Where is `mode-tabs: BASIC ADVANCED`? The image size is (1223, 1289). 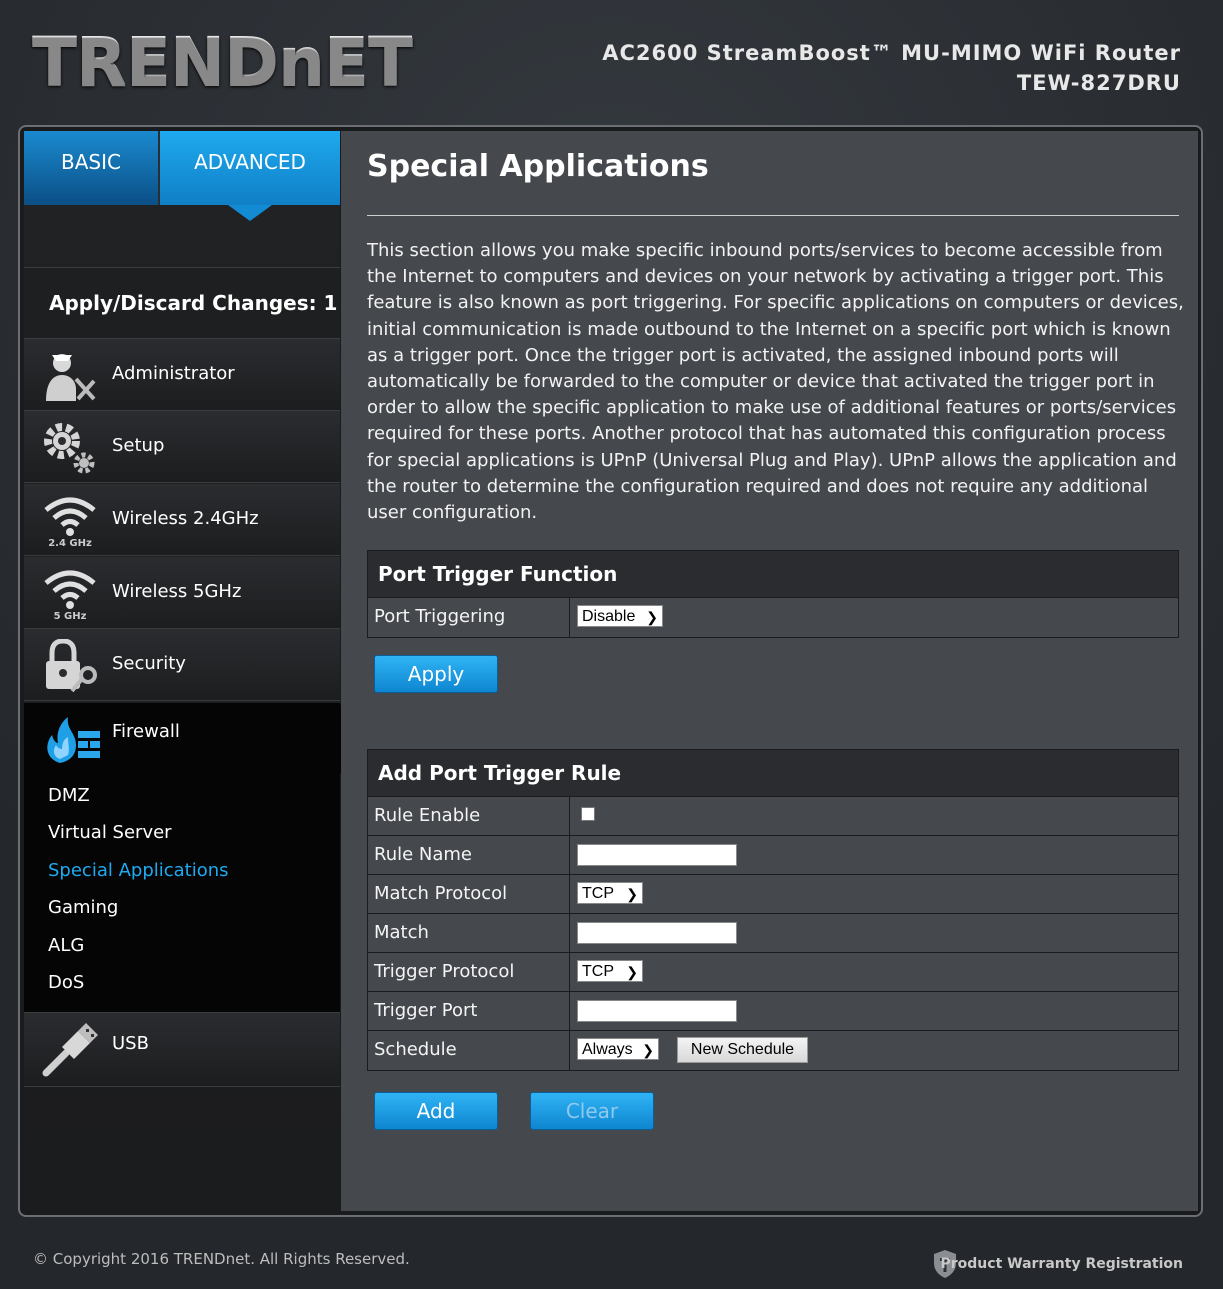
mode-tabs: BASIC ADVANCED is located at coordinates (182, 168).